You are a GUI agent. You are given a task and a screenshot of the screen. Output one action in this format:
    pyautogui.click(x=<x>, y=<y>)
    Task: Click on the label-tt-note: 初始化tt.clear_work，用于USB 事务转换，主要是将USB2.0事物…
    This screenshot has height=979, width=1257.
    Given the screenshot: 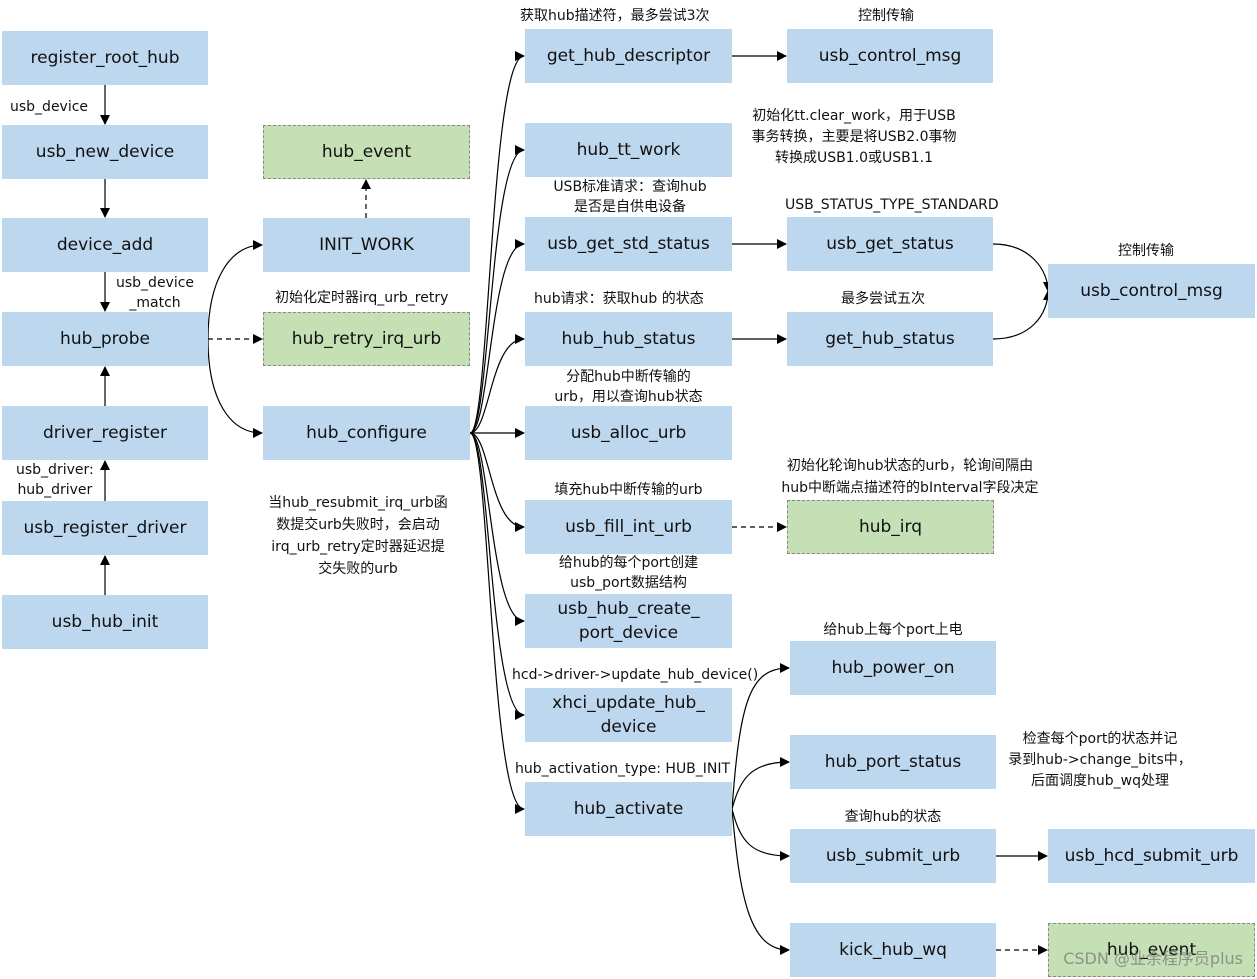 What is the action you would take?
    pyautogui.click(x=854, y=137)
    